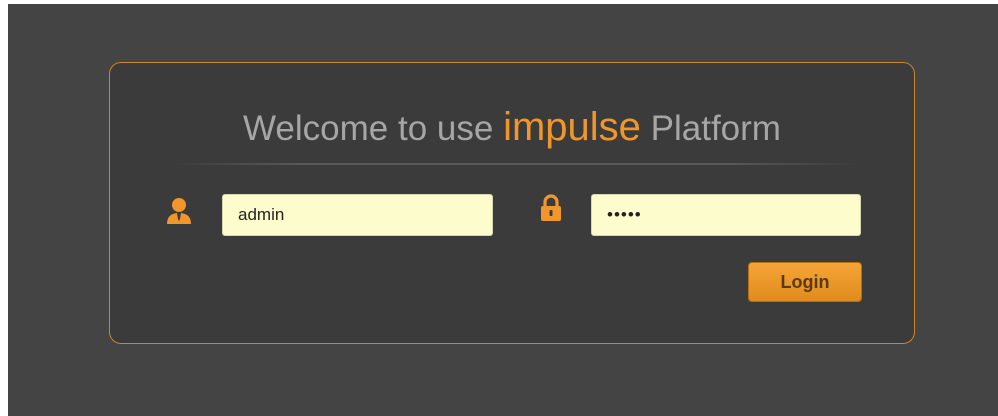 This screenshot has width=998, height=416. Describe the element at coordinates (357, 215) in the screenshot. I see `username-field` at that location.